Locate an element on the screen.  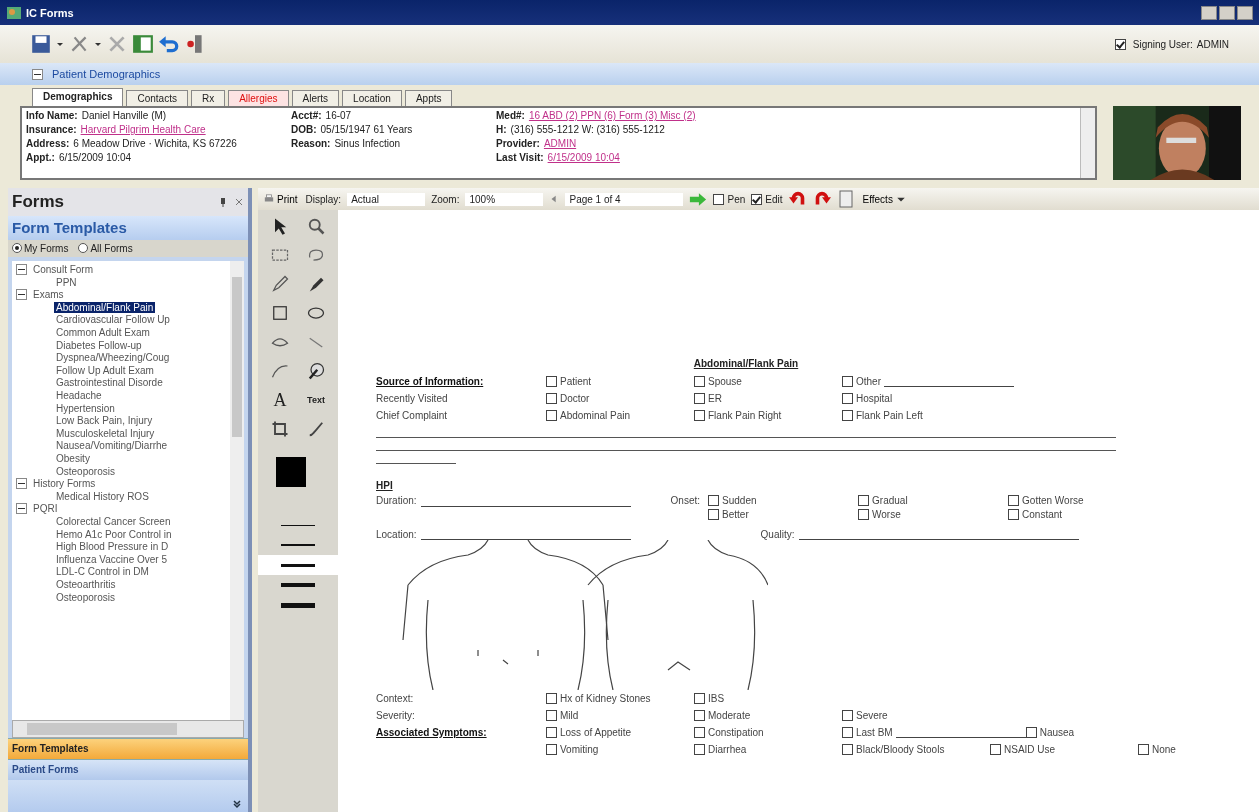
print-button: Print is located at coordinates (281, 199).